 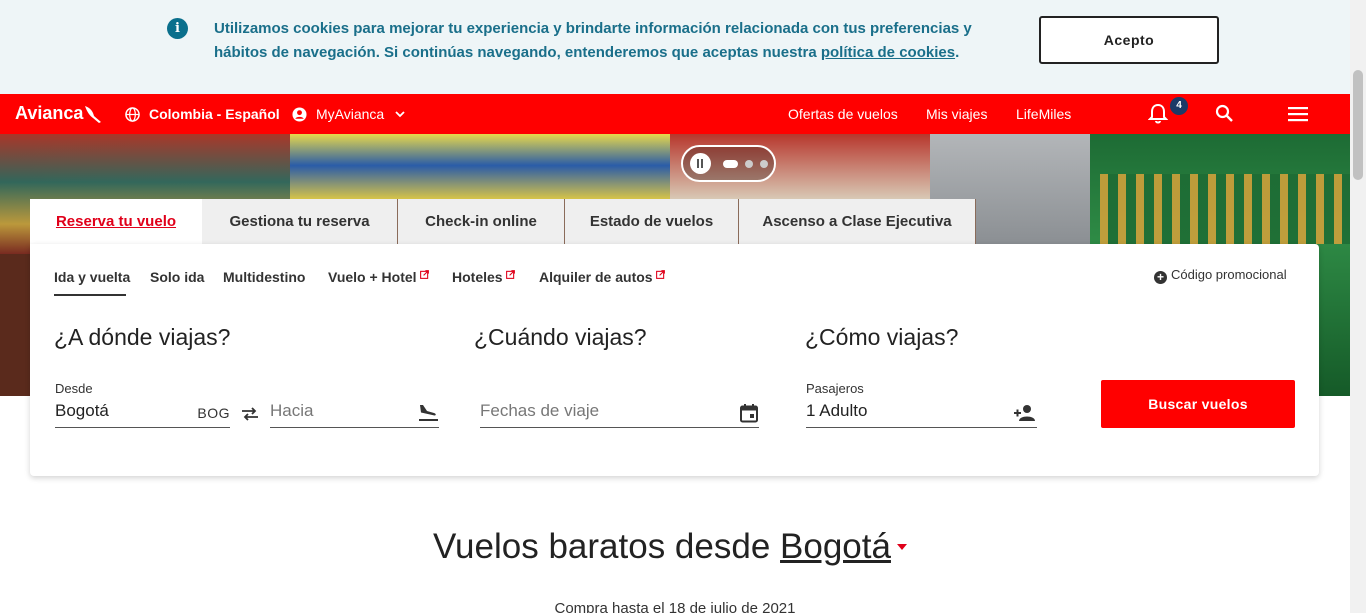 What do you see at coordinates (300, 221) in the screenshot?
I see `tab-gestiona-tu-reserva: Gestiona tu reserva` at bounding box center [300, 221].